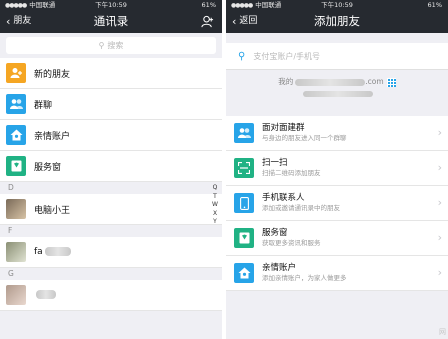 The height and width of the screenshot is (339, 448). Describe the element at coordinates (442, 332) in the screenshot. I see `watermark: 网` at that location.